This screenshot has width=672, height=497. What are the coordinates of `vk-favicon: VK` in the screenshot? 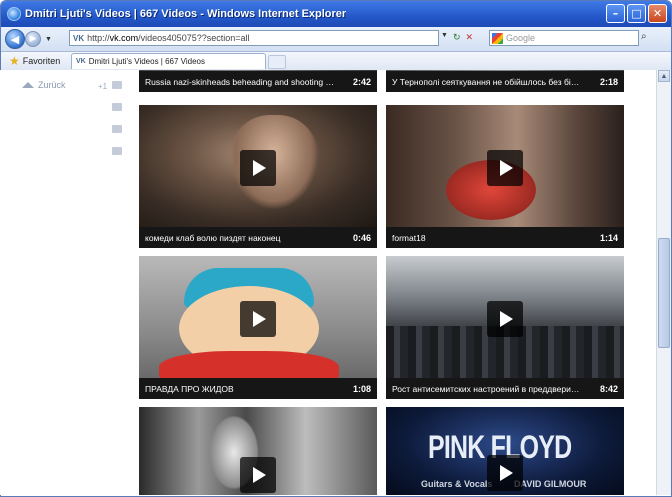 It's located at (79, 38).